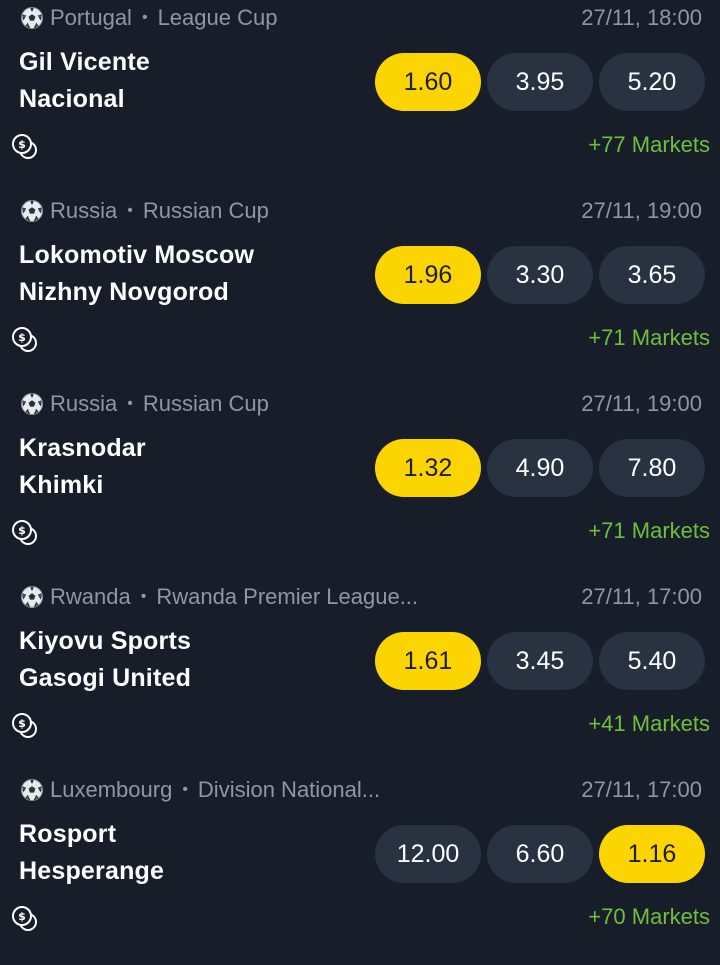 The height and width of the screenshot is (965, 720). What do you see at coordinates (92, 871) in the screenshot?
I see `away-team: Hesperange` at bounding box center [92, 871].